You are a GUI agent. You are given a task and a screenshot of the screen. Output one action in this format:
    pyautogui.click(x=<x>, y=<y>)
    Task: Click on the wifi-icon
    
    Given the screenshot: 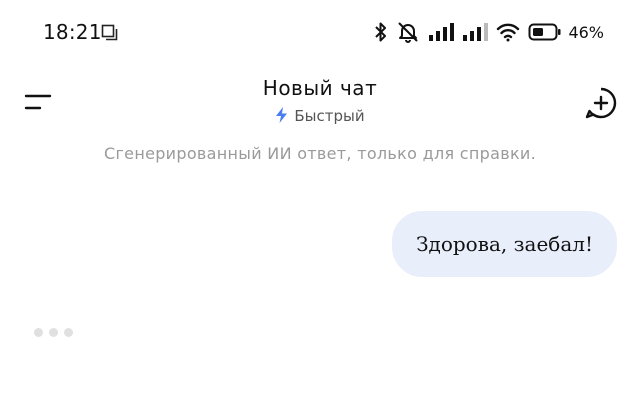 What is the action you would take?
    pyautogui.click(x=508, y=32)
    